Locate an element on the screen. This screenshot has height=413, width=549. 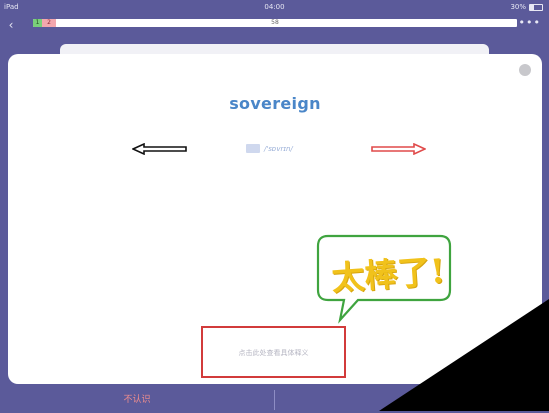
progress-total: 58 is located at coordinates (275, 22).